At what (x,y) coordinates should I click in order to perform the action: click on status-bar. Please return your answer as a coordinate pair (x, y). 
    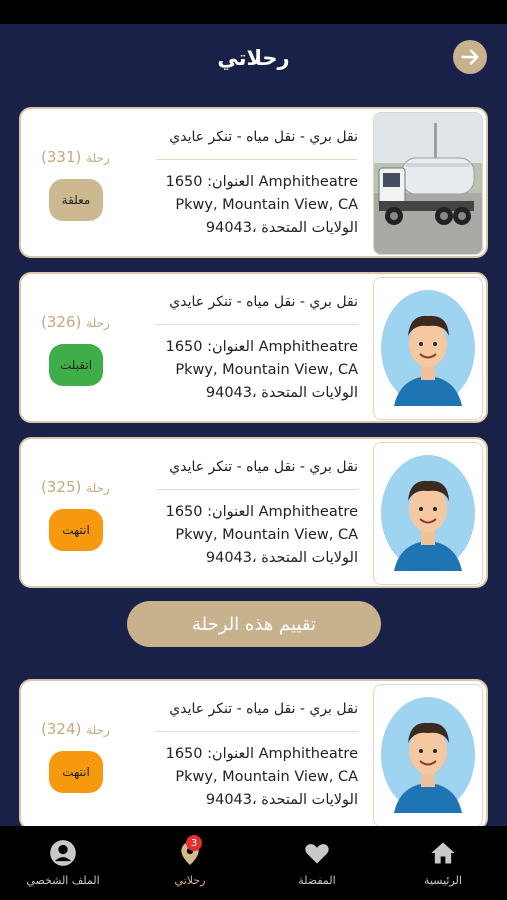
    Looking at the image, I should click on (253, 12).